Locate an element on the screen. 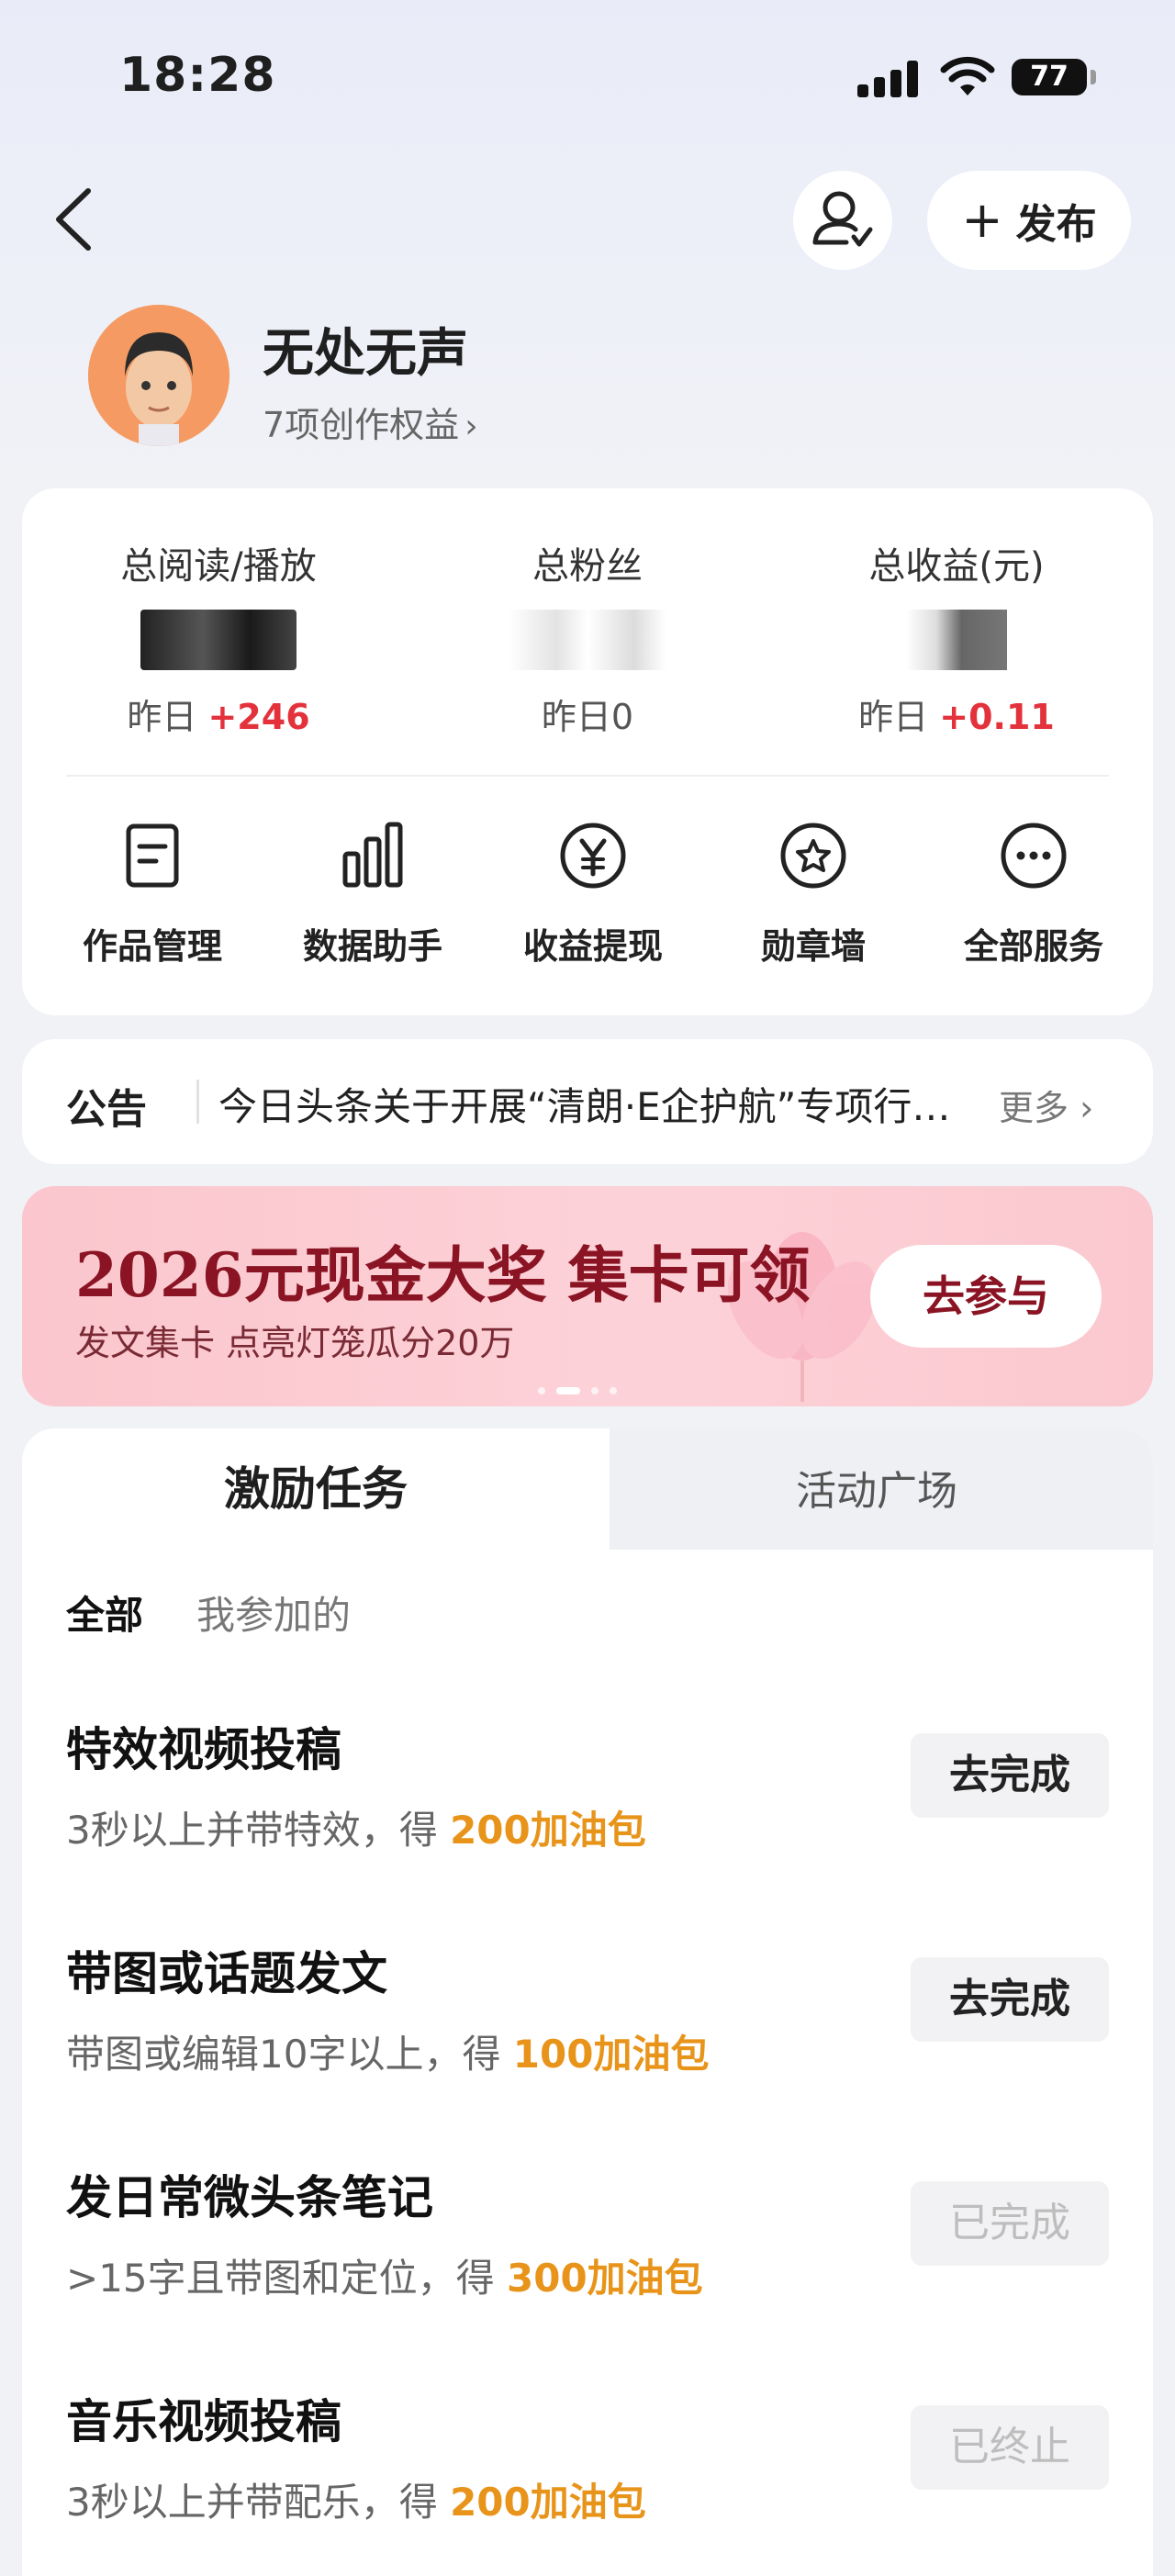 The width and height of the screenshot is (1175, 2576). tab-incentive-tasks: 激励任务 is located at coordinates (316, 1489).